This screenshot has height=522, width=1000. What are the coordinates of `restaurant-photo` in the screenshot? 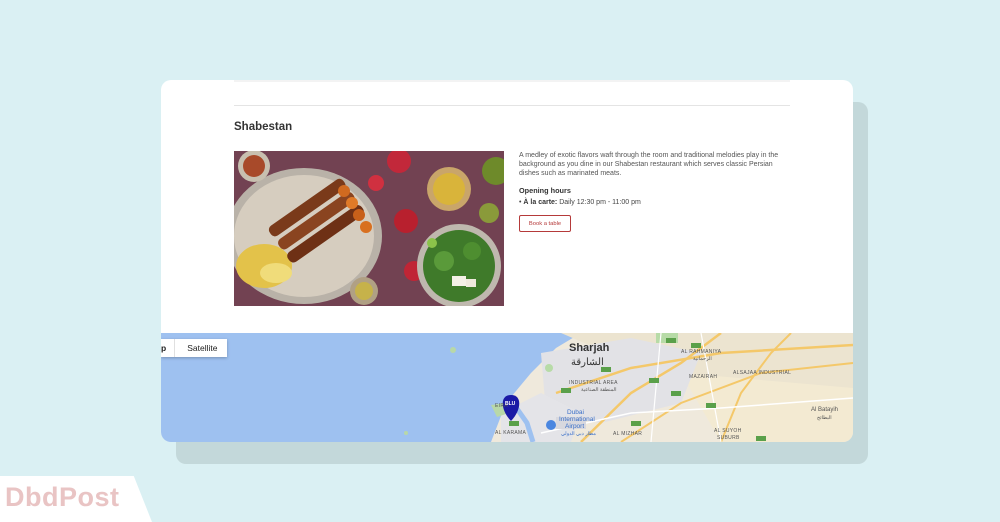 It's located at (369, 228).